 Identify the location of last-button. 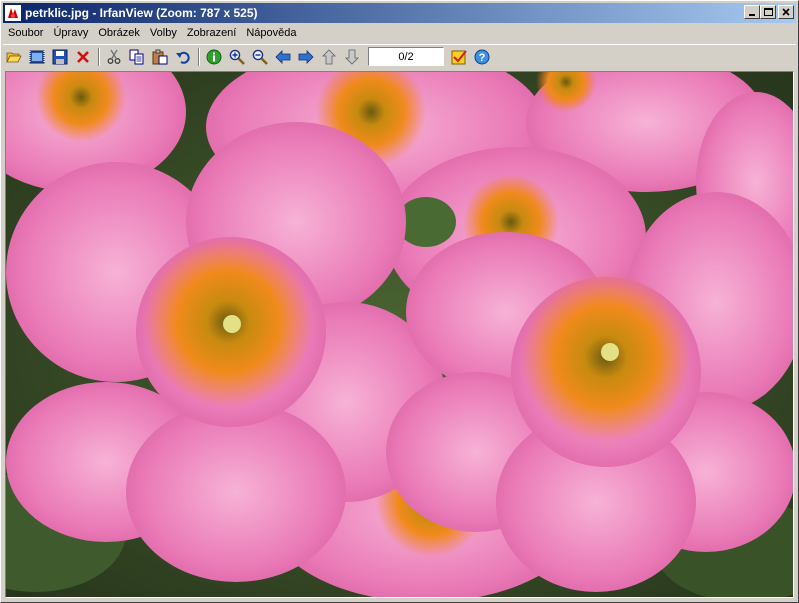
(352, 57).